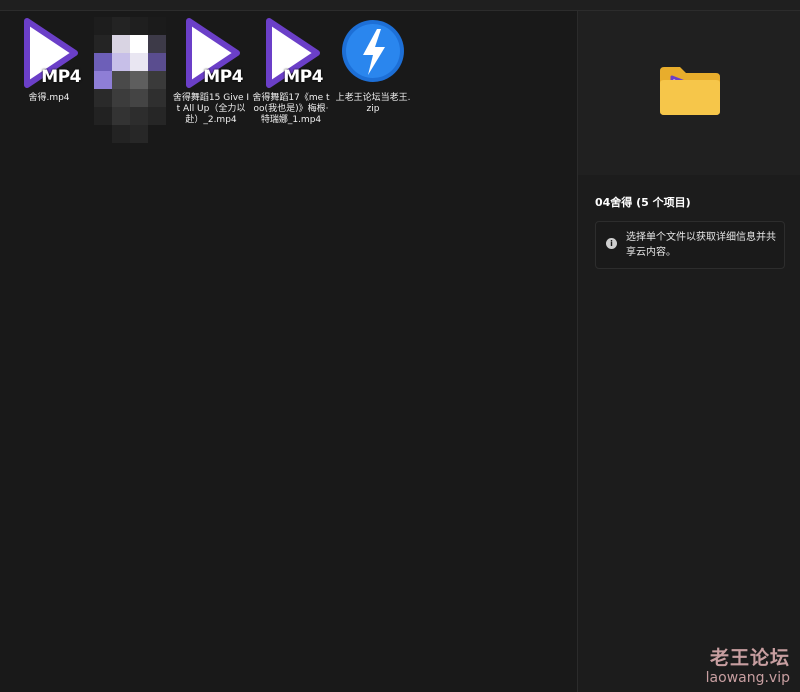  What do you see at coordinates (130, 80) in the screenshot?
I see `blurred-image-thumbnail` at bounding box center [130, 80].